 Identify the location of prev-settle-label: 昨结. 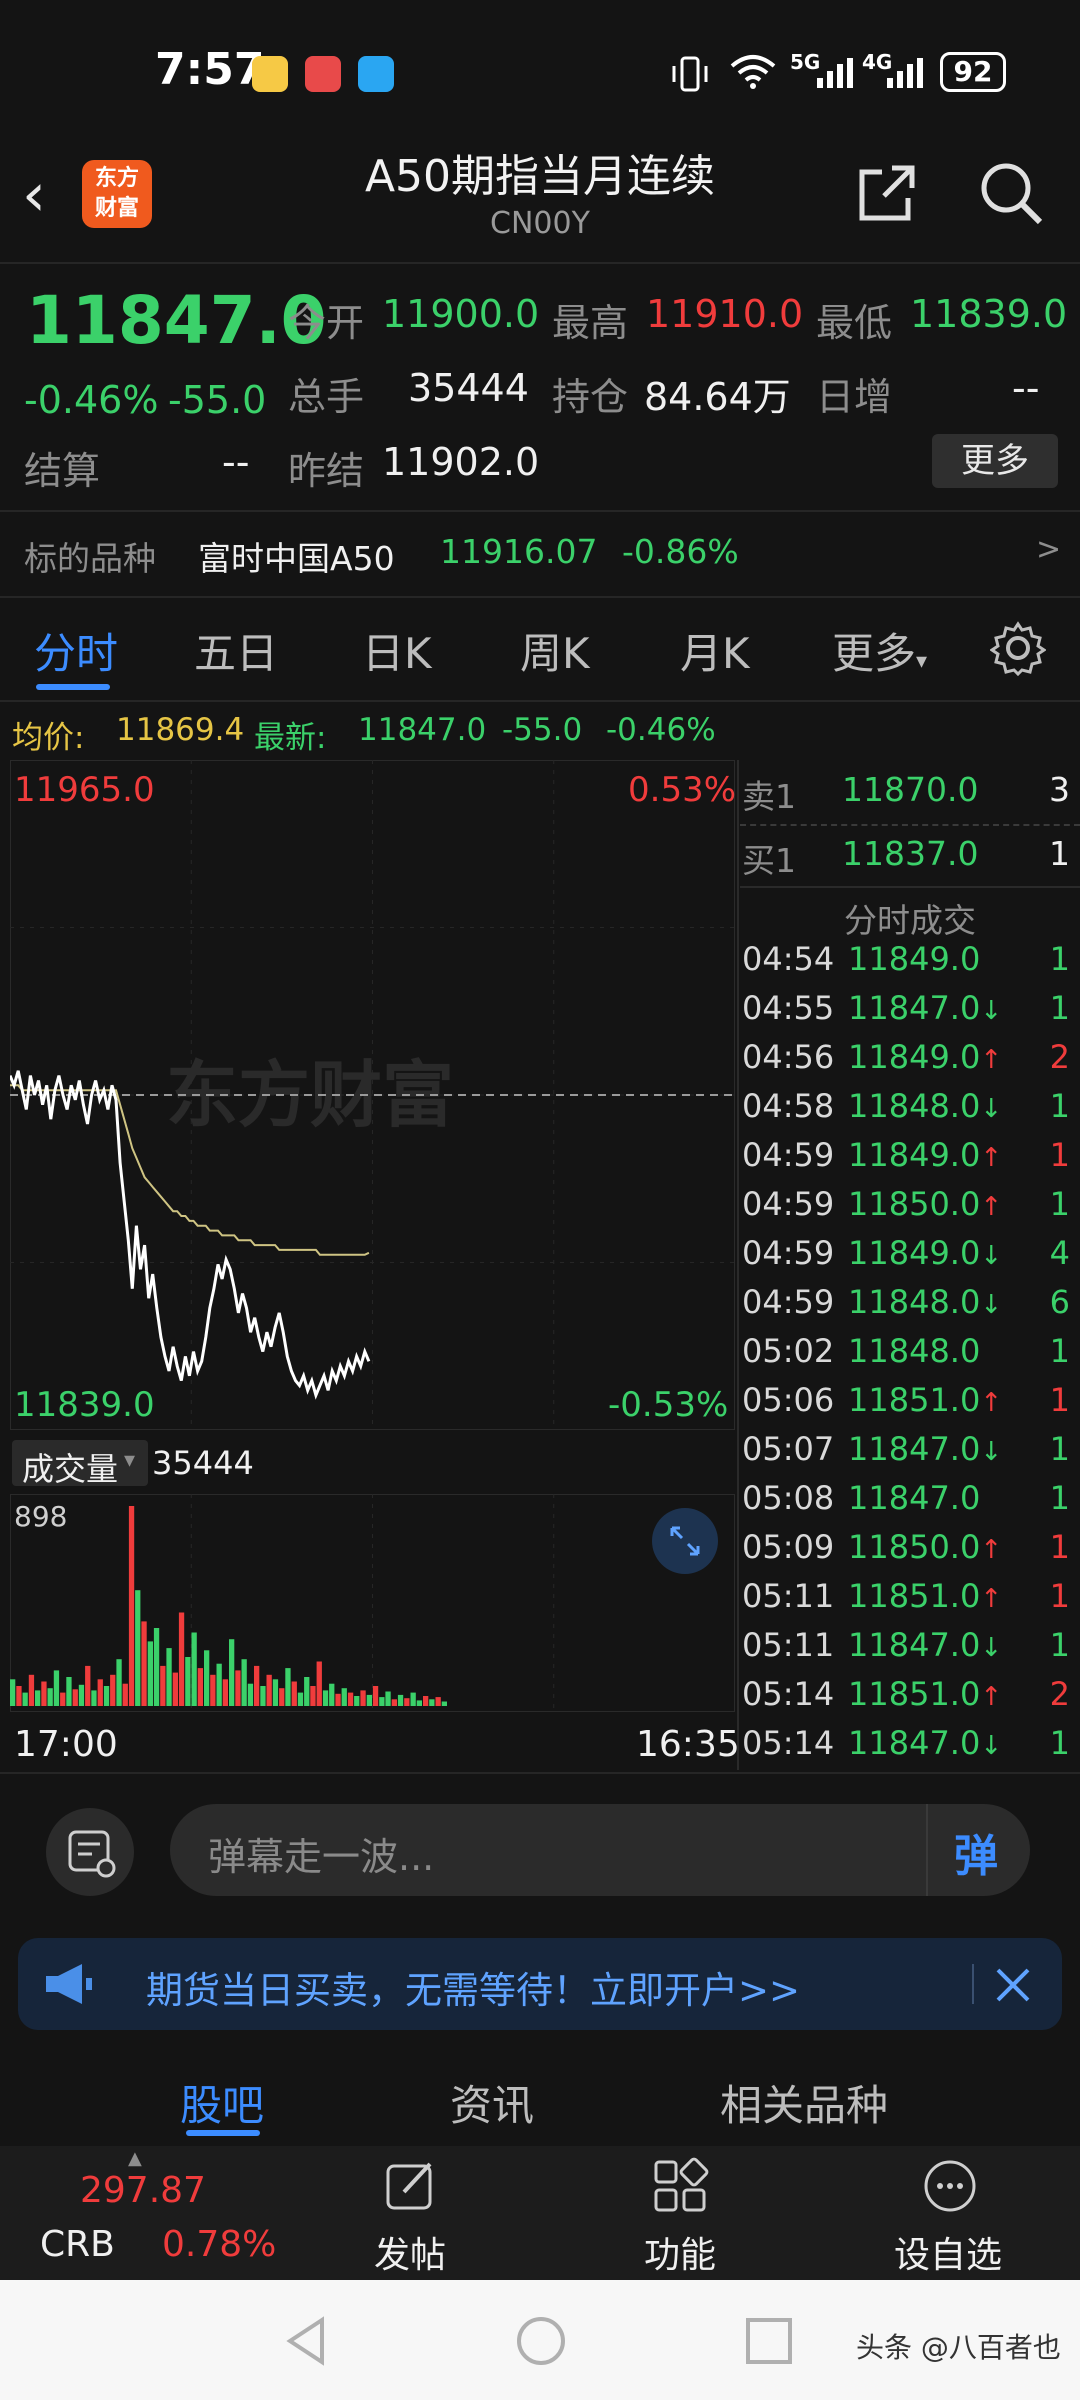
(326, 471).